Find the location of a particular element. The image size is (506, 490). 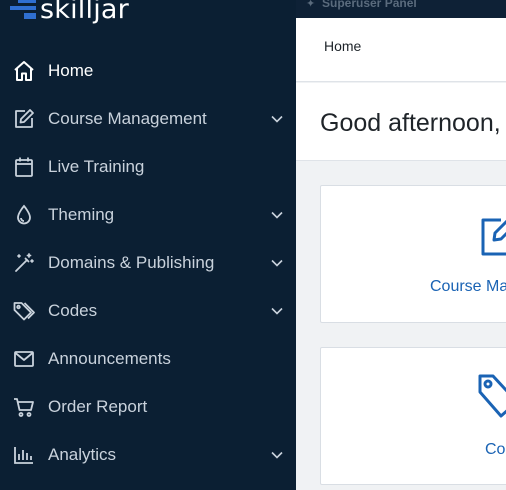

sidebar-item-label: Home is located at coordinates (71, 70).